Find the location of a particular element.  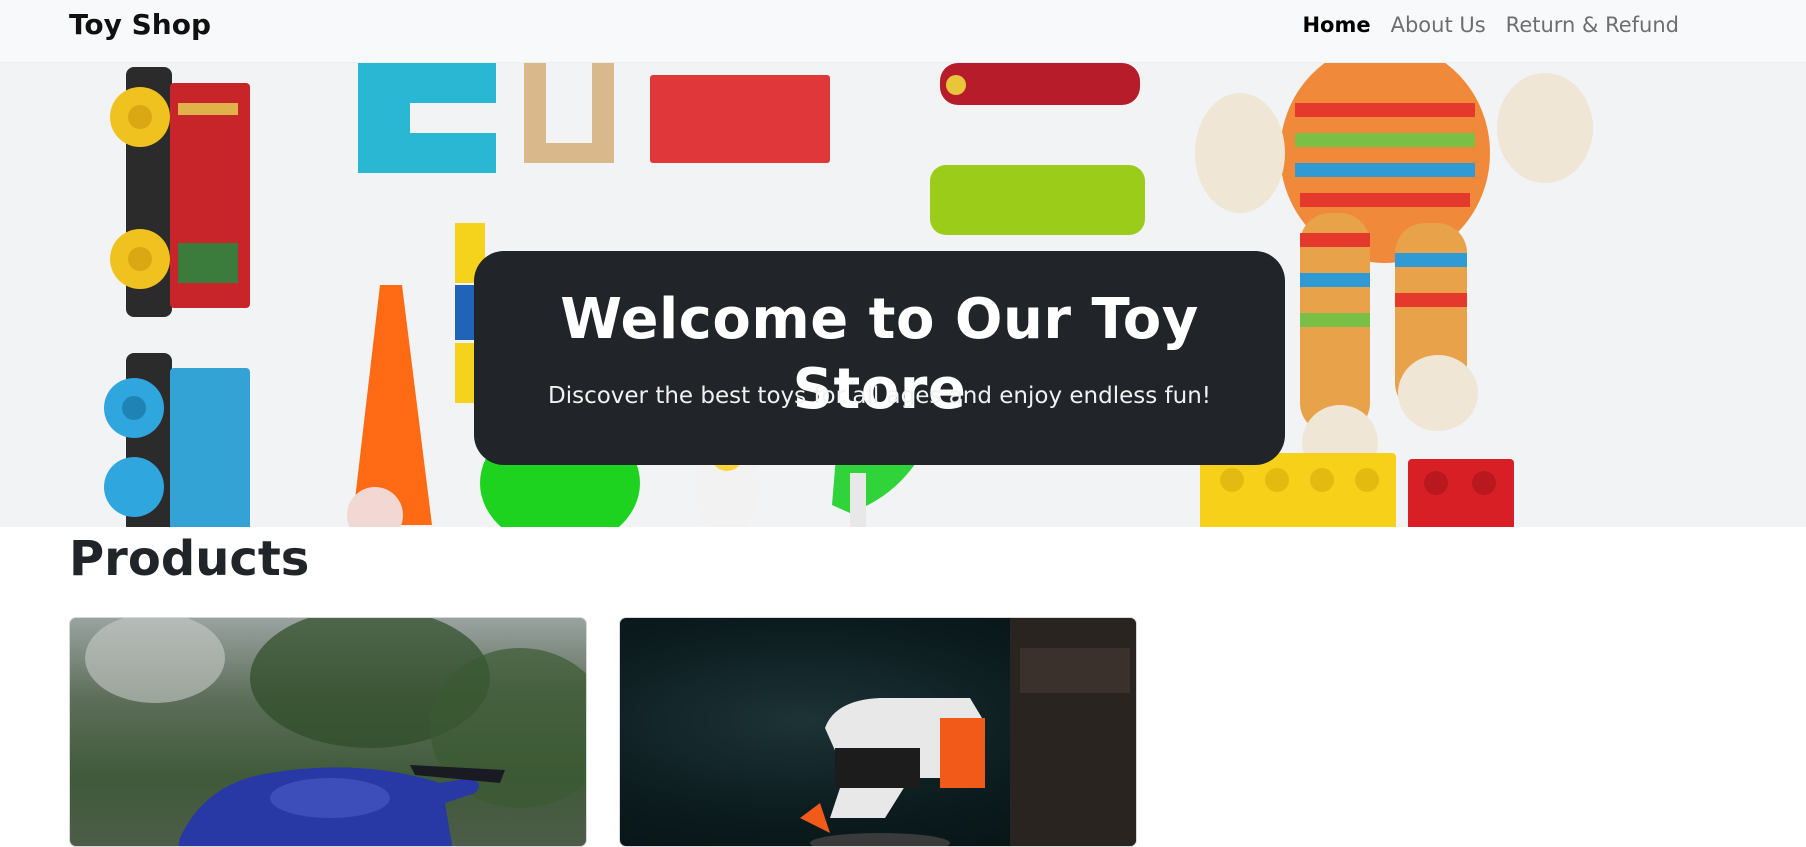

nav-link-about-us: About Us is located at coordinates (1438, 25).